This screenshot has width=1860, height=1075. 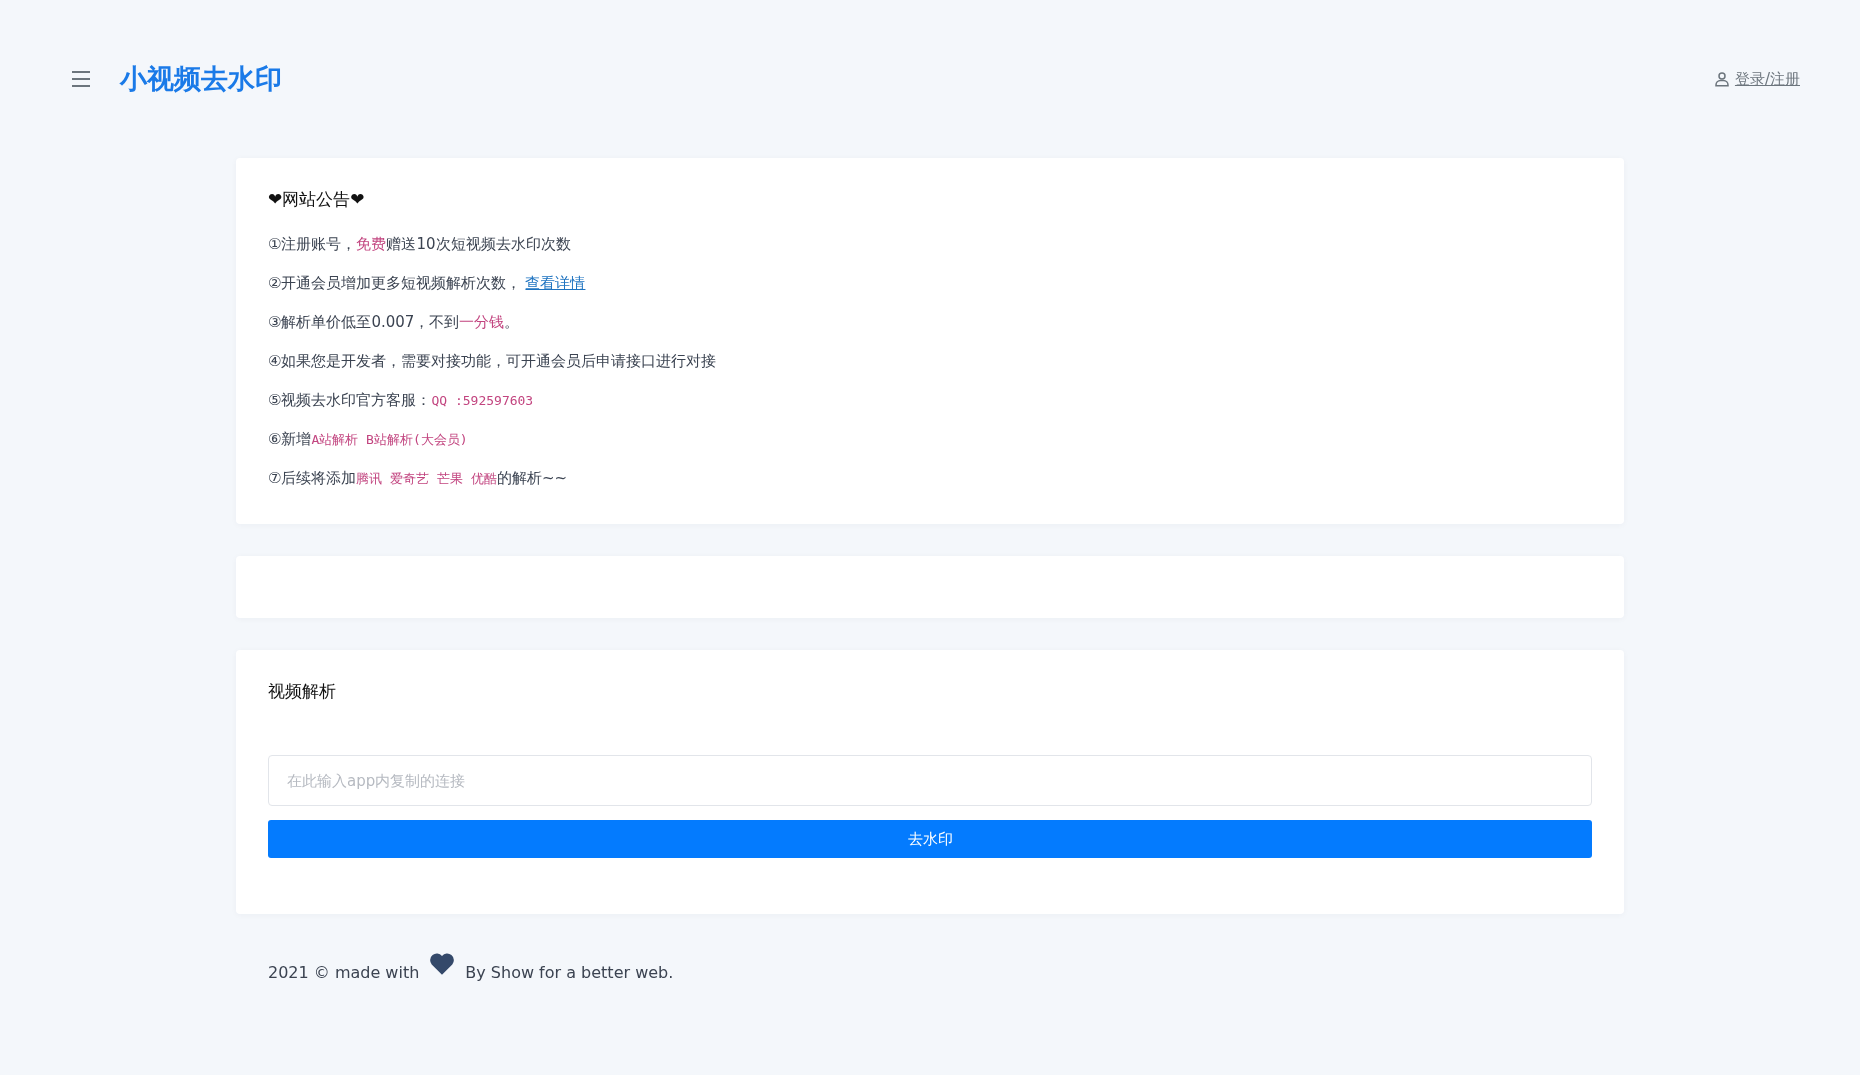 What do you see at coordinates (427, 283) in the screenshot?
I see `notice-line: ②开通会员增加更多短视频解析次数， 查看详情` at bounding box center [427, 283].